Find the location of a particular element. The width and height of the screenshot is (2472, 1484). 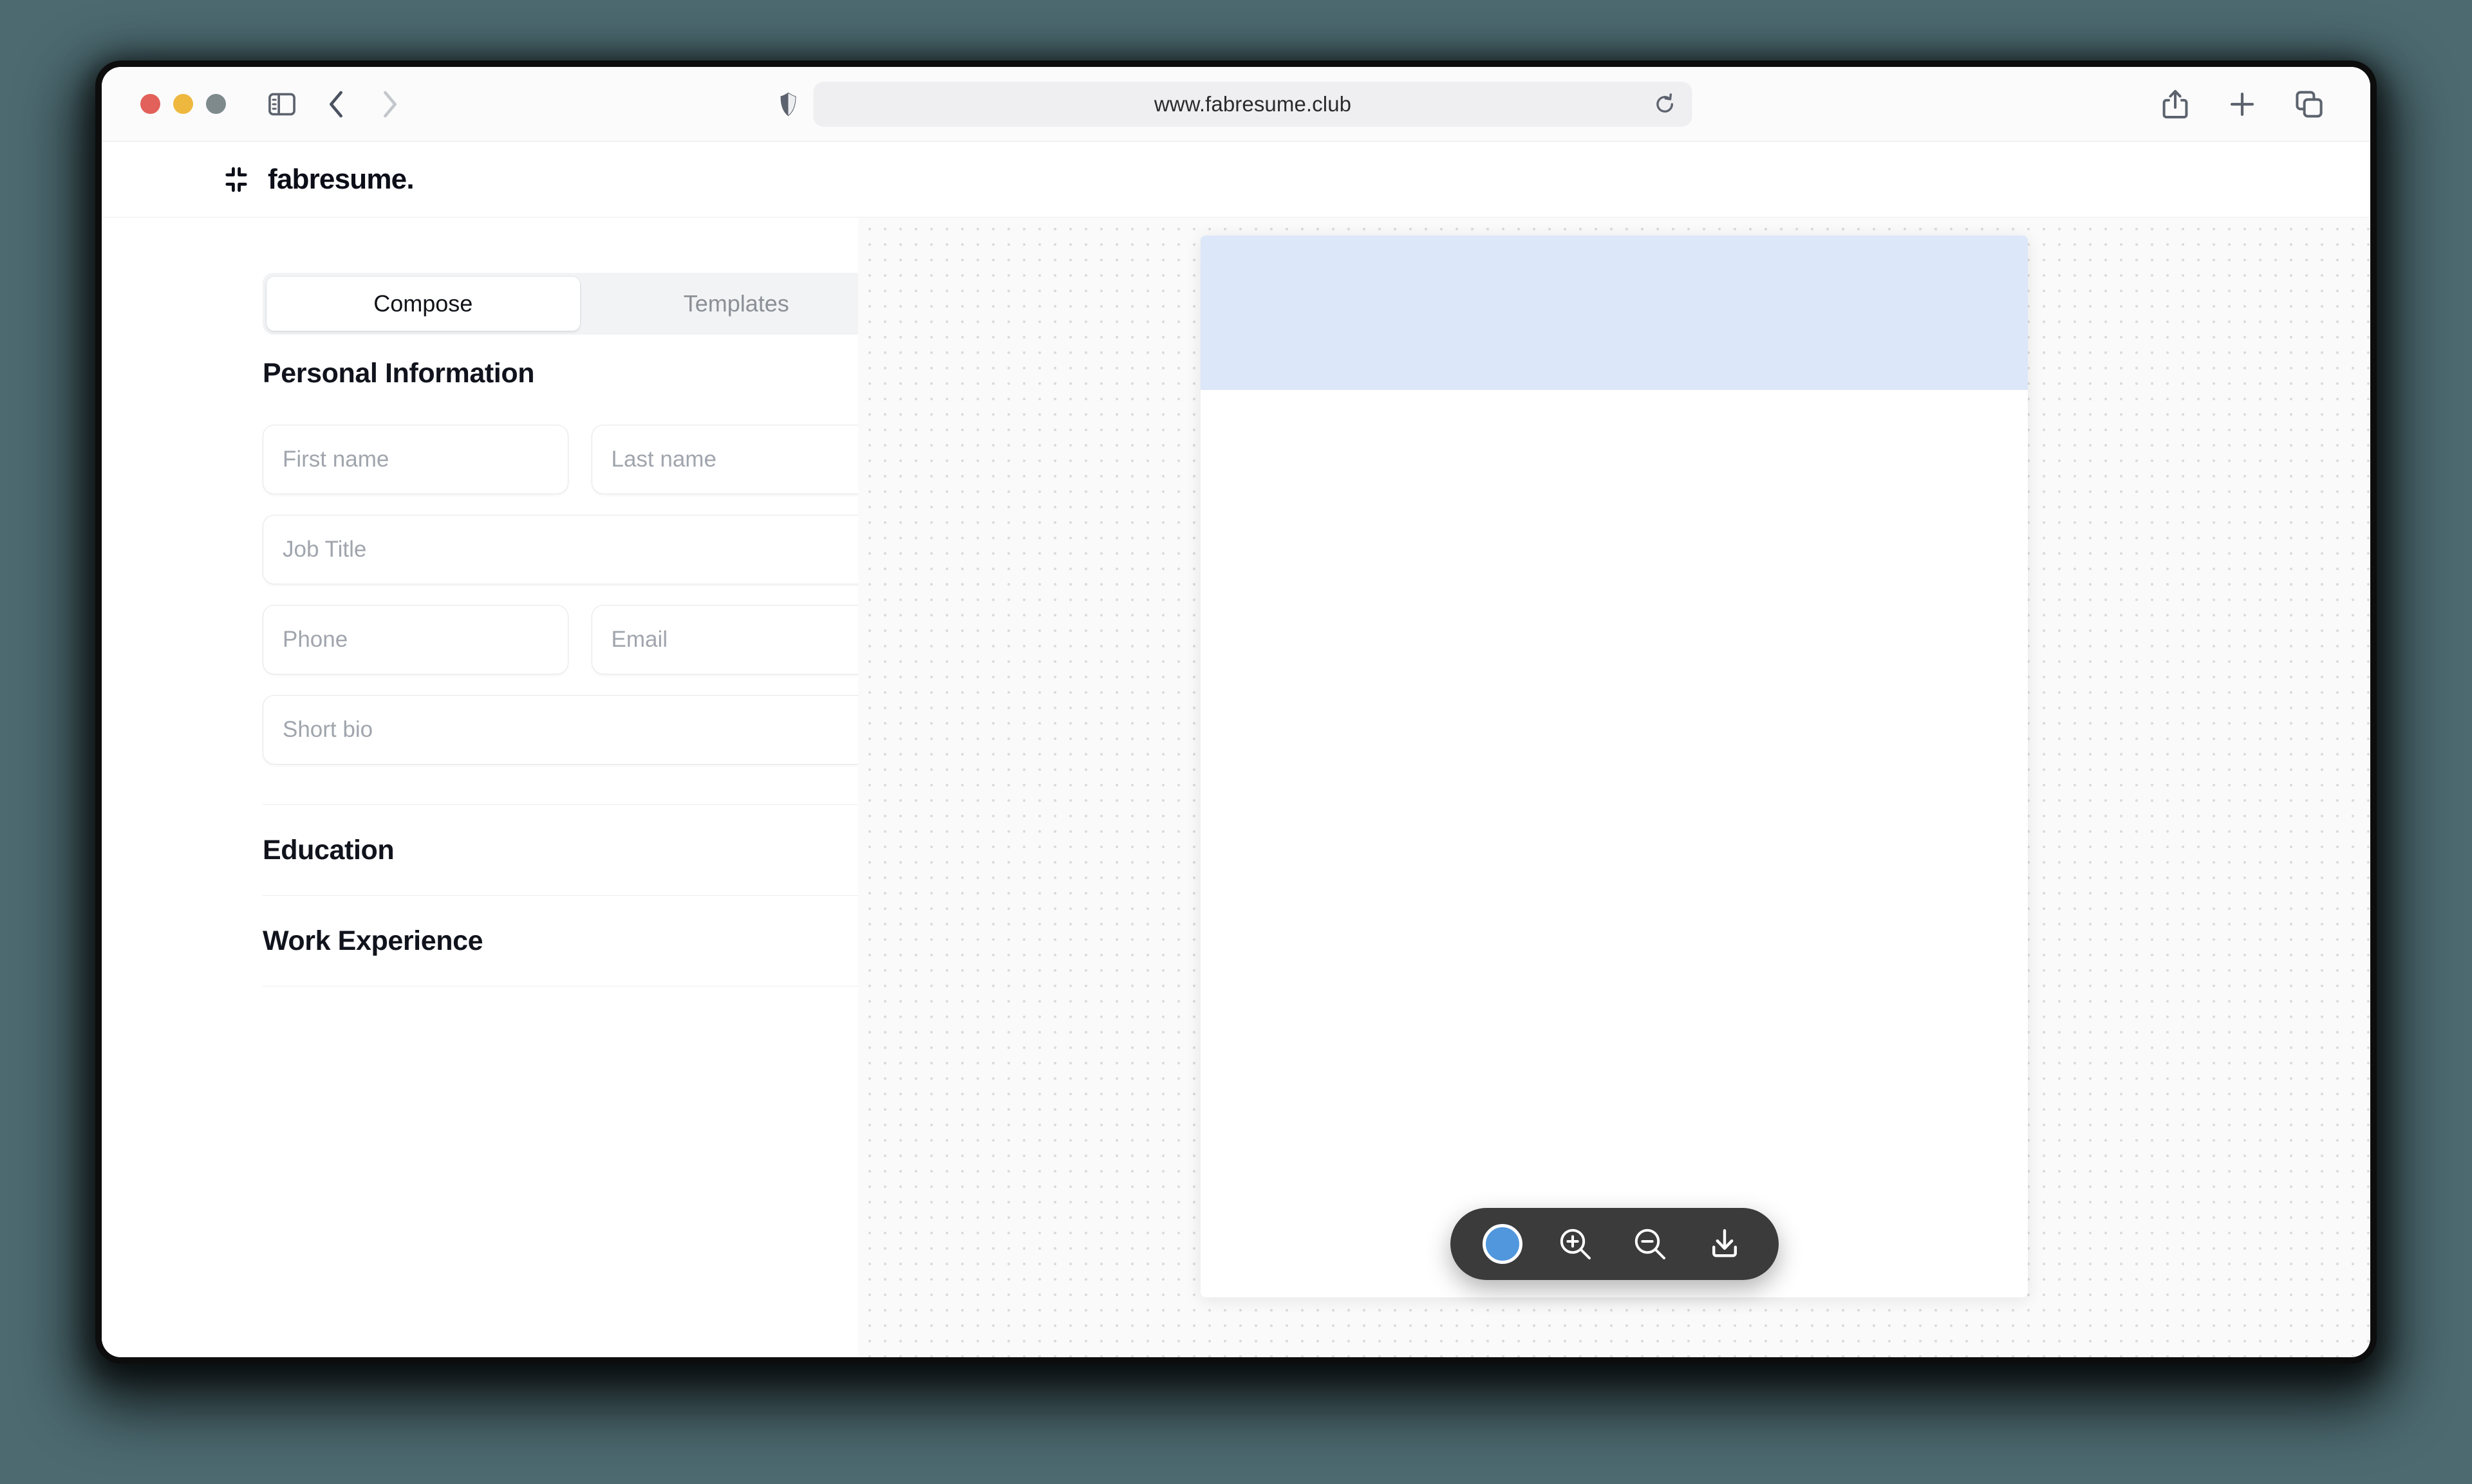

navigation-controls is located at coordinates (336, 104).